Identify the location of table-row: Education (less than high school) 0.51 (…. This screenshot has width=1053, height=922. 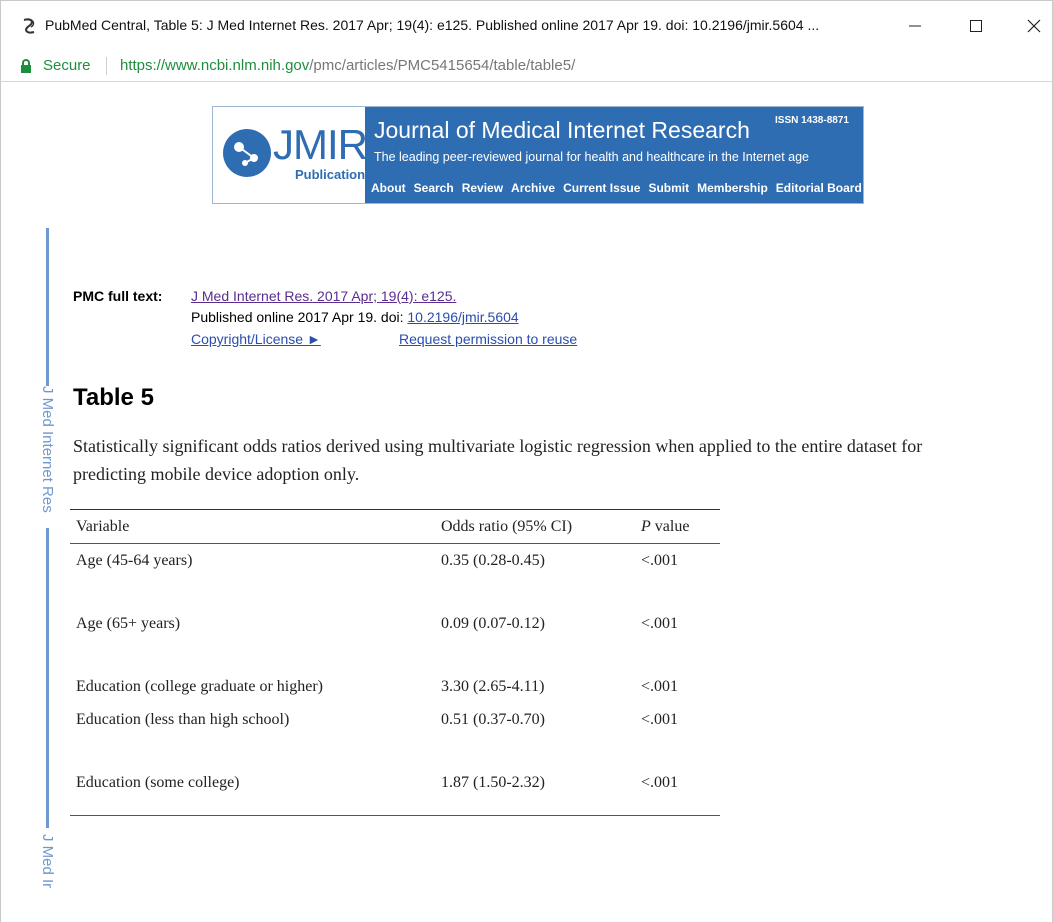
(395, 734).